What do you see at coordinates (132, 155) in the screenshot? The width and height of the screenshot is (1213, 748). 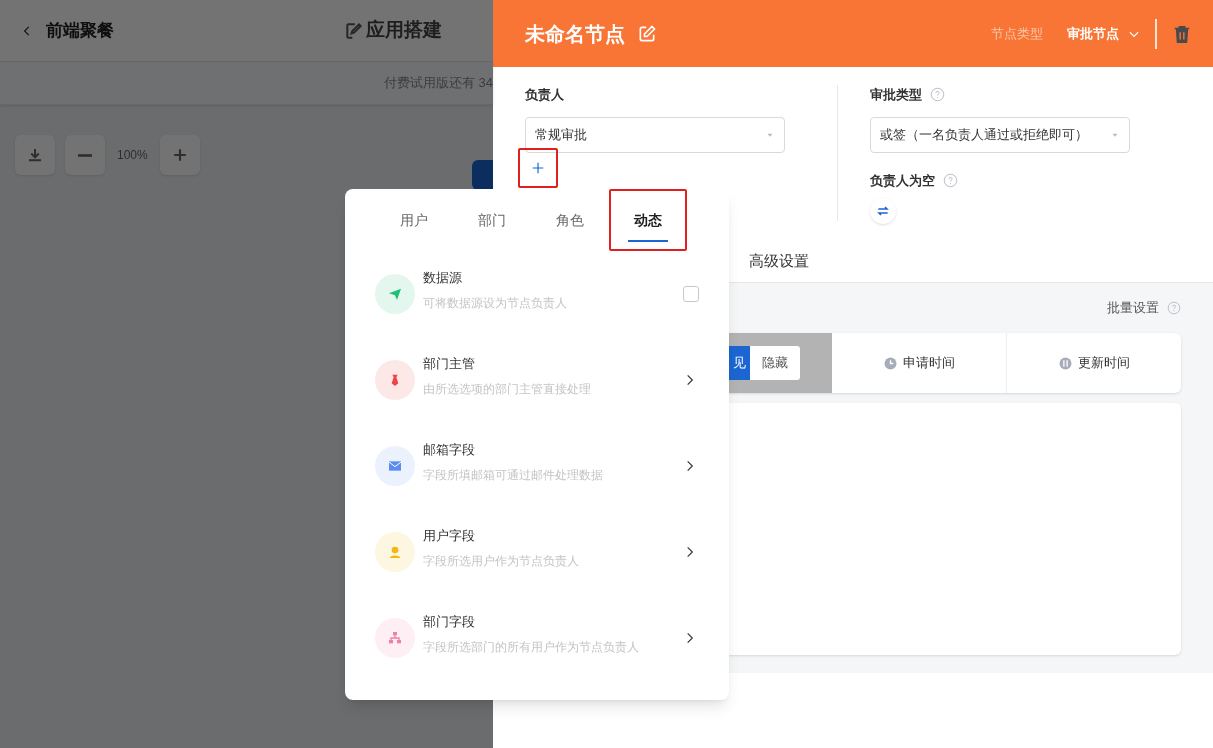 I see `zoom-level: 100%` at bounding box center [132, 155].